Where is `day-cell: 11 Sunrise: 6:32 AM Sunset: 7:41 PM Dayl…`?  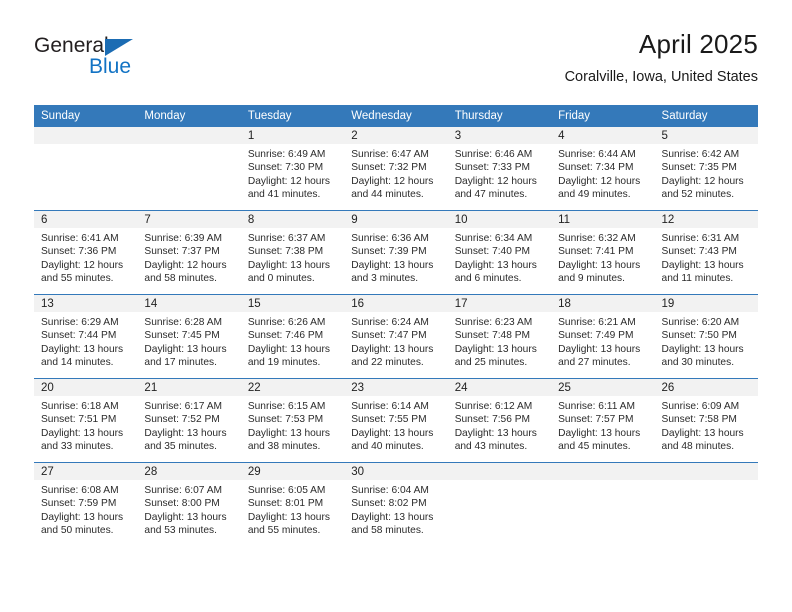 day-cell: 11 Sunrise: 6:32 AM Sunset: 7:41 PM Dayl… is located at coordinates (603, 252).